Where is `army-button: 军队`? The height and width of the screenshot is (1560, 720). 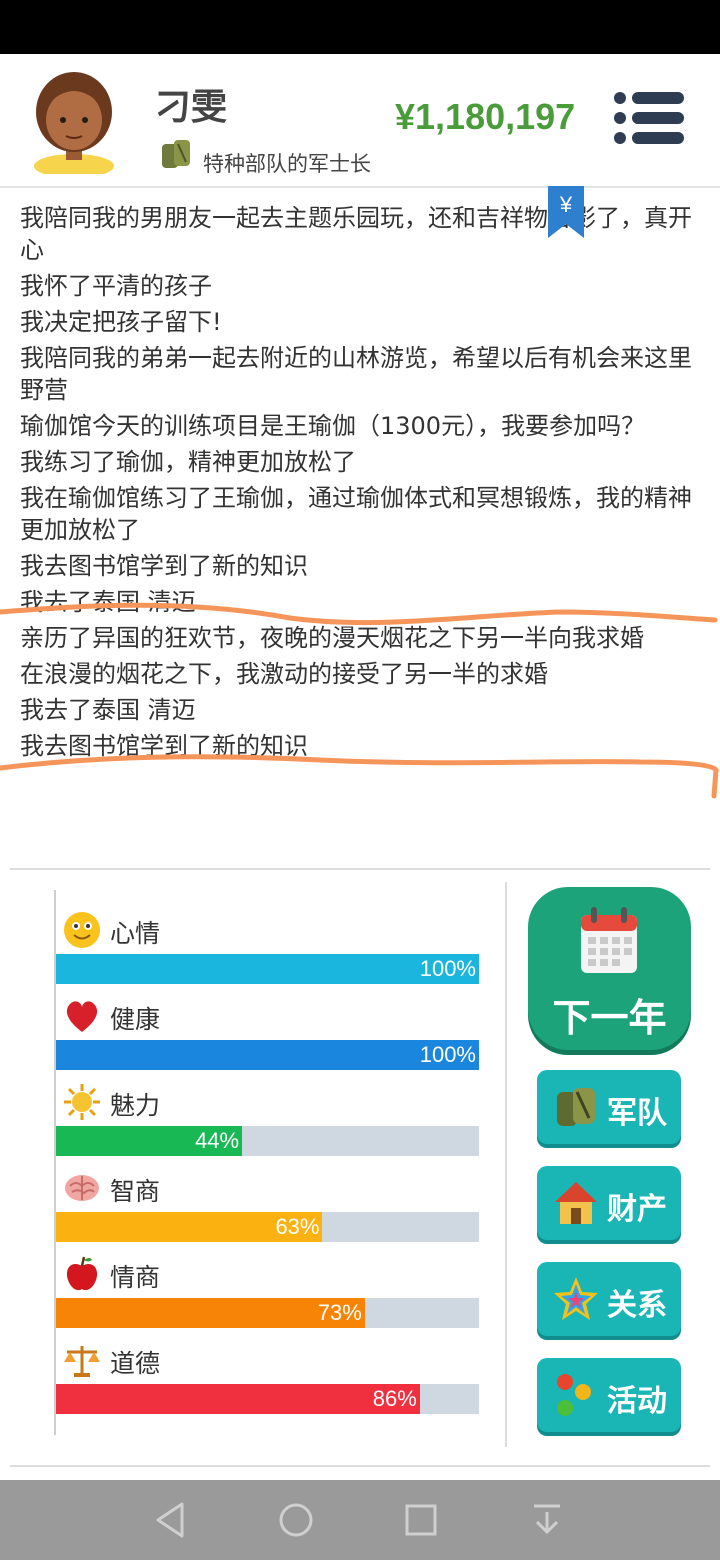 army-button: 军队 is located at coordinates (609, 1107).